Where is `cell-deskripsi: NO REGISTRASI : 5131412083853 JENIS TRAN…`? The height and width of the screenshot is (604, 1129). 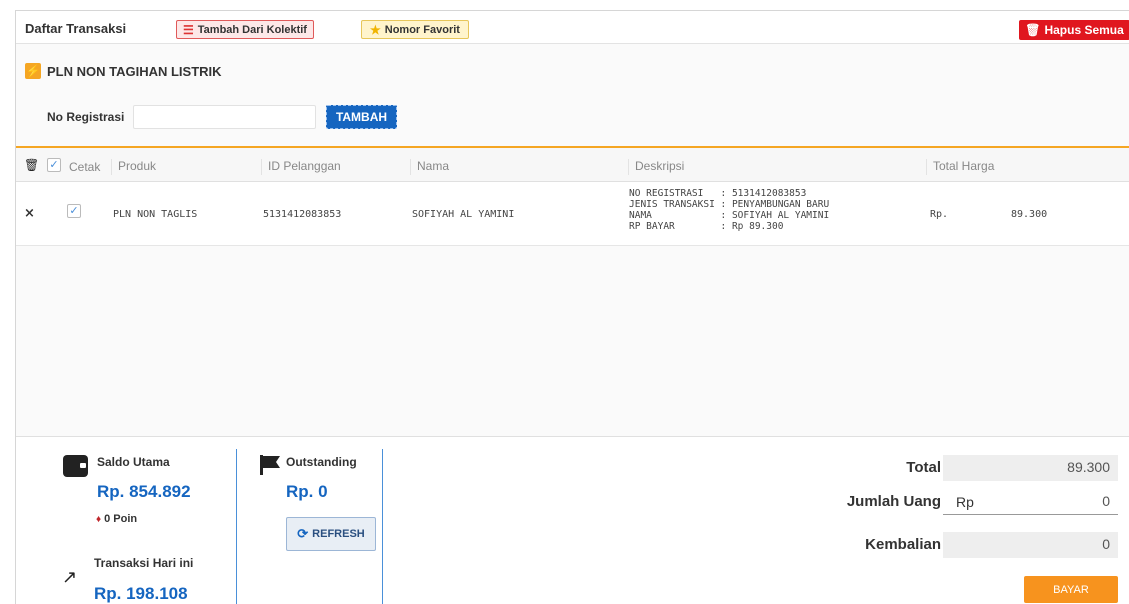 cell-deskripsi: NO REGISTRASI : 5131412083853 JENIS TRAN… is located at coordinates (729, 210).